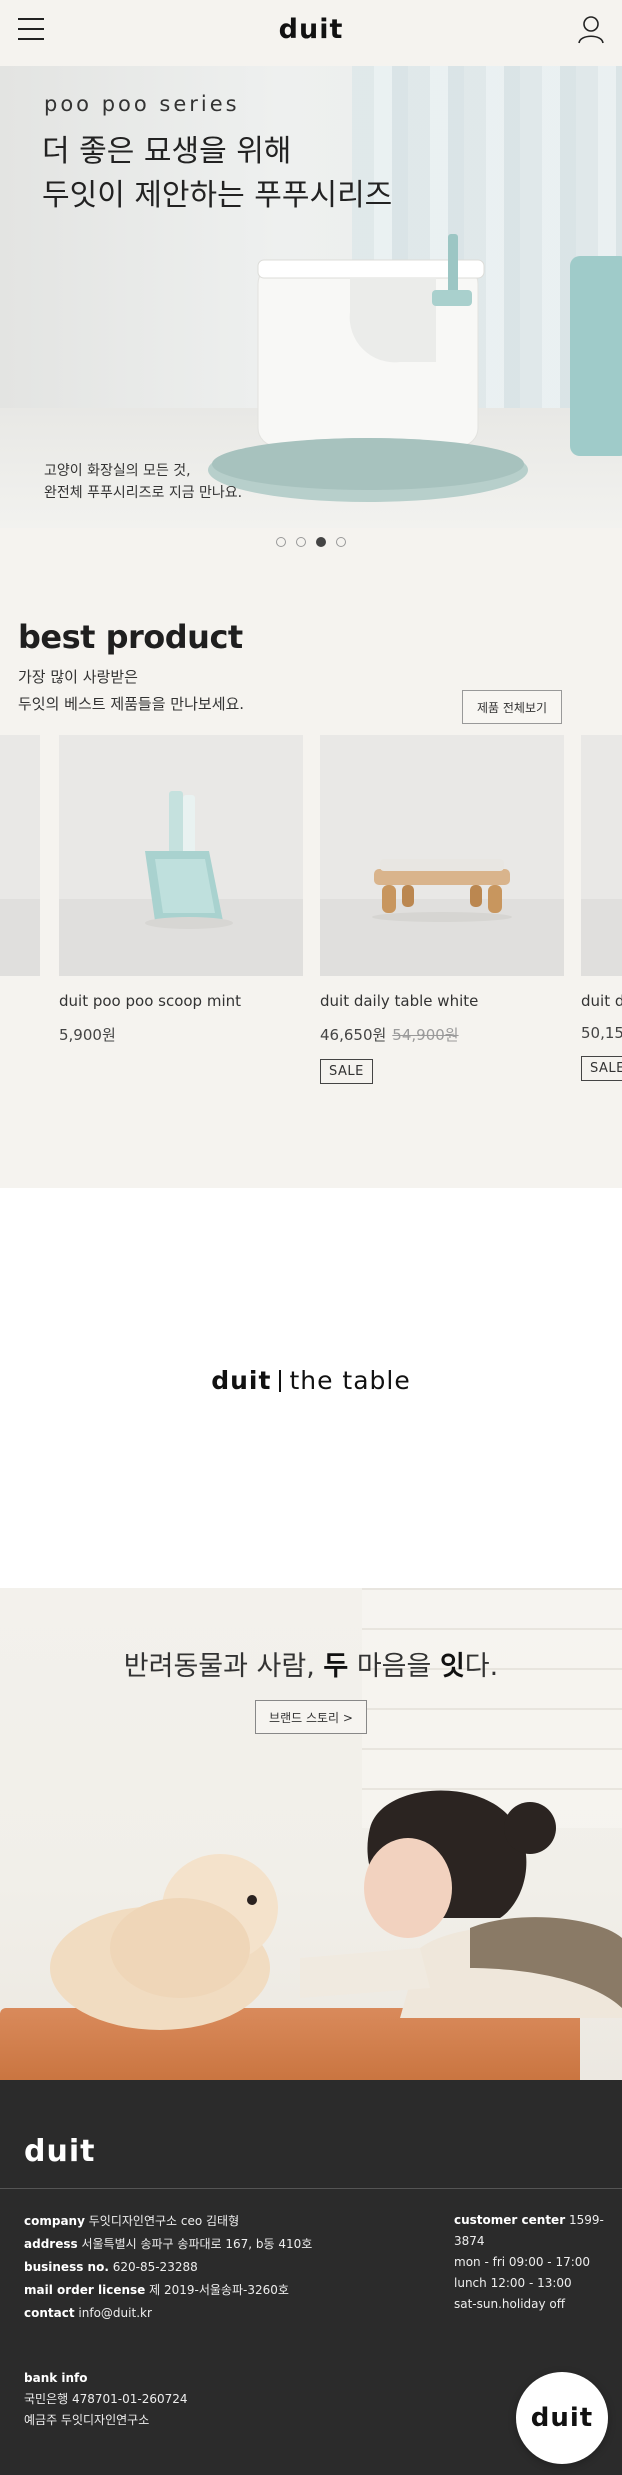 This screenshot has width=622, height=2475. I want to click on site-header: duit, so click(311, 33).